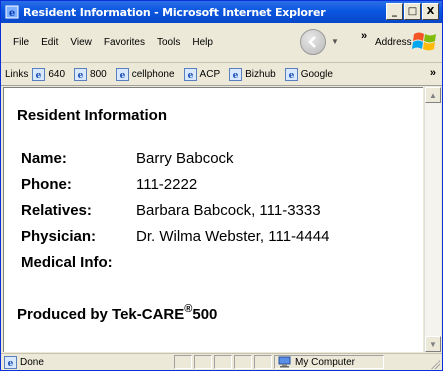 Image resolution: width=443 pixels, height=371 pixels. I want to click on field-value: 111-2222, so click(167, 184).